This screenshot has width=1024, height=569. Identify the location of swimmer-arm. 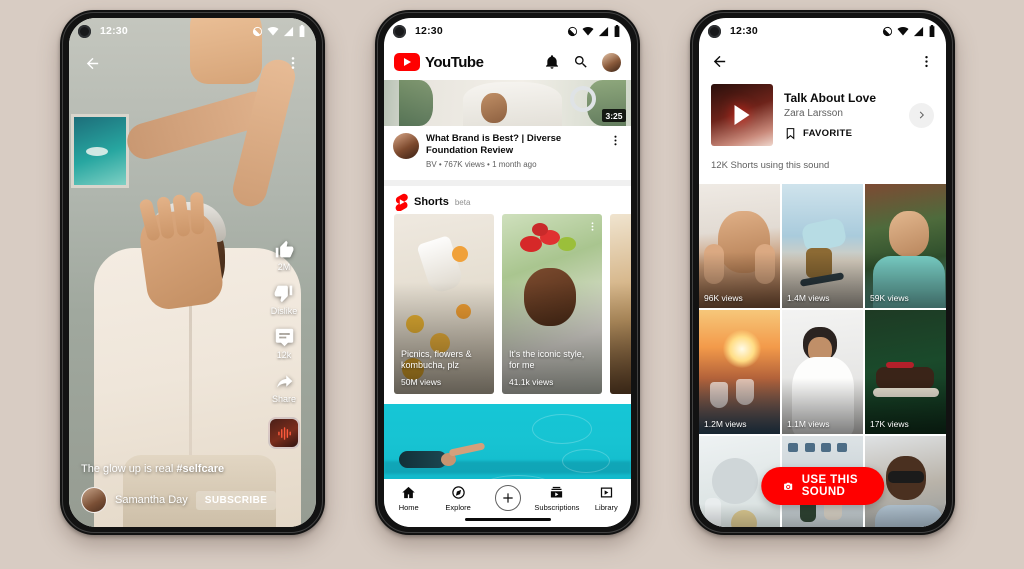
(467, 449).